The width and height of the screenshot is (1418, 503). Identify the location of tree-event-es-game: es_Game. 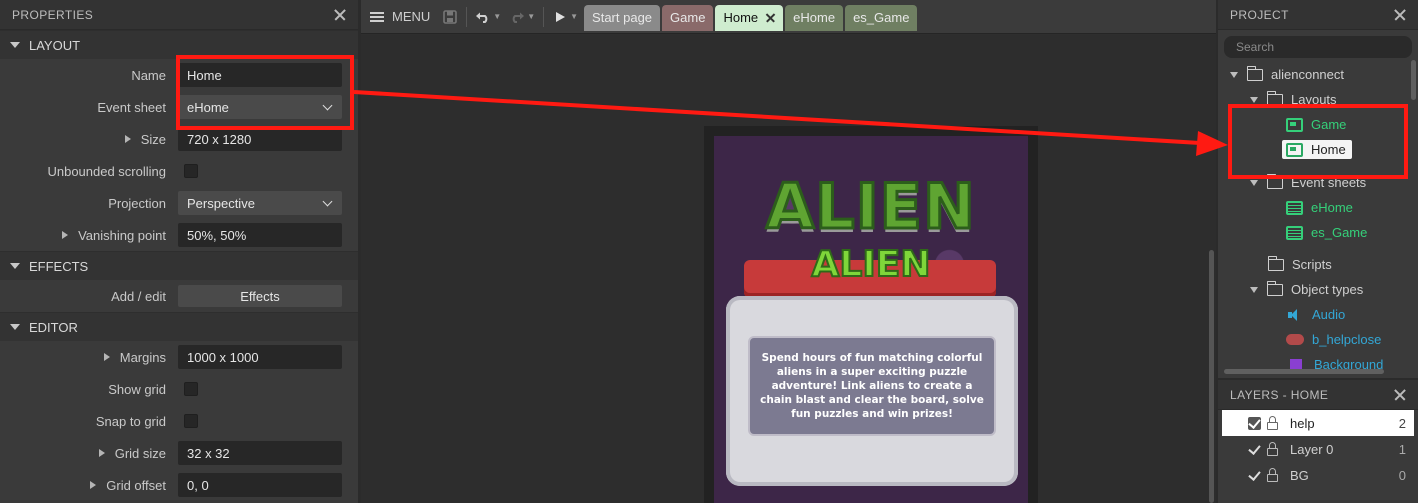
(1318, 232).